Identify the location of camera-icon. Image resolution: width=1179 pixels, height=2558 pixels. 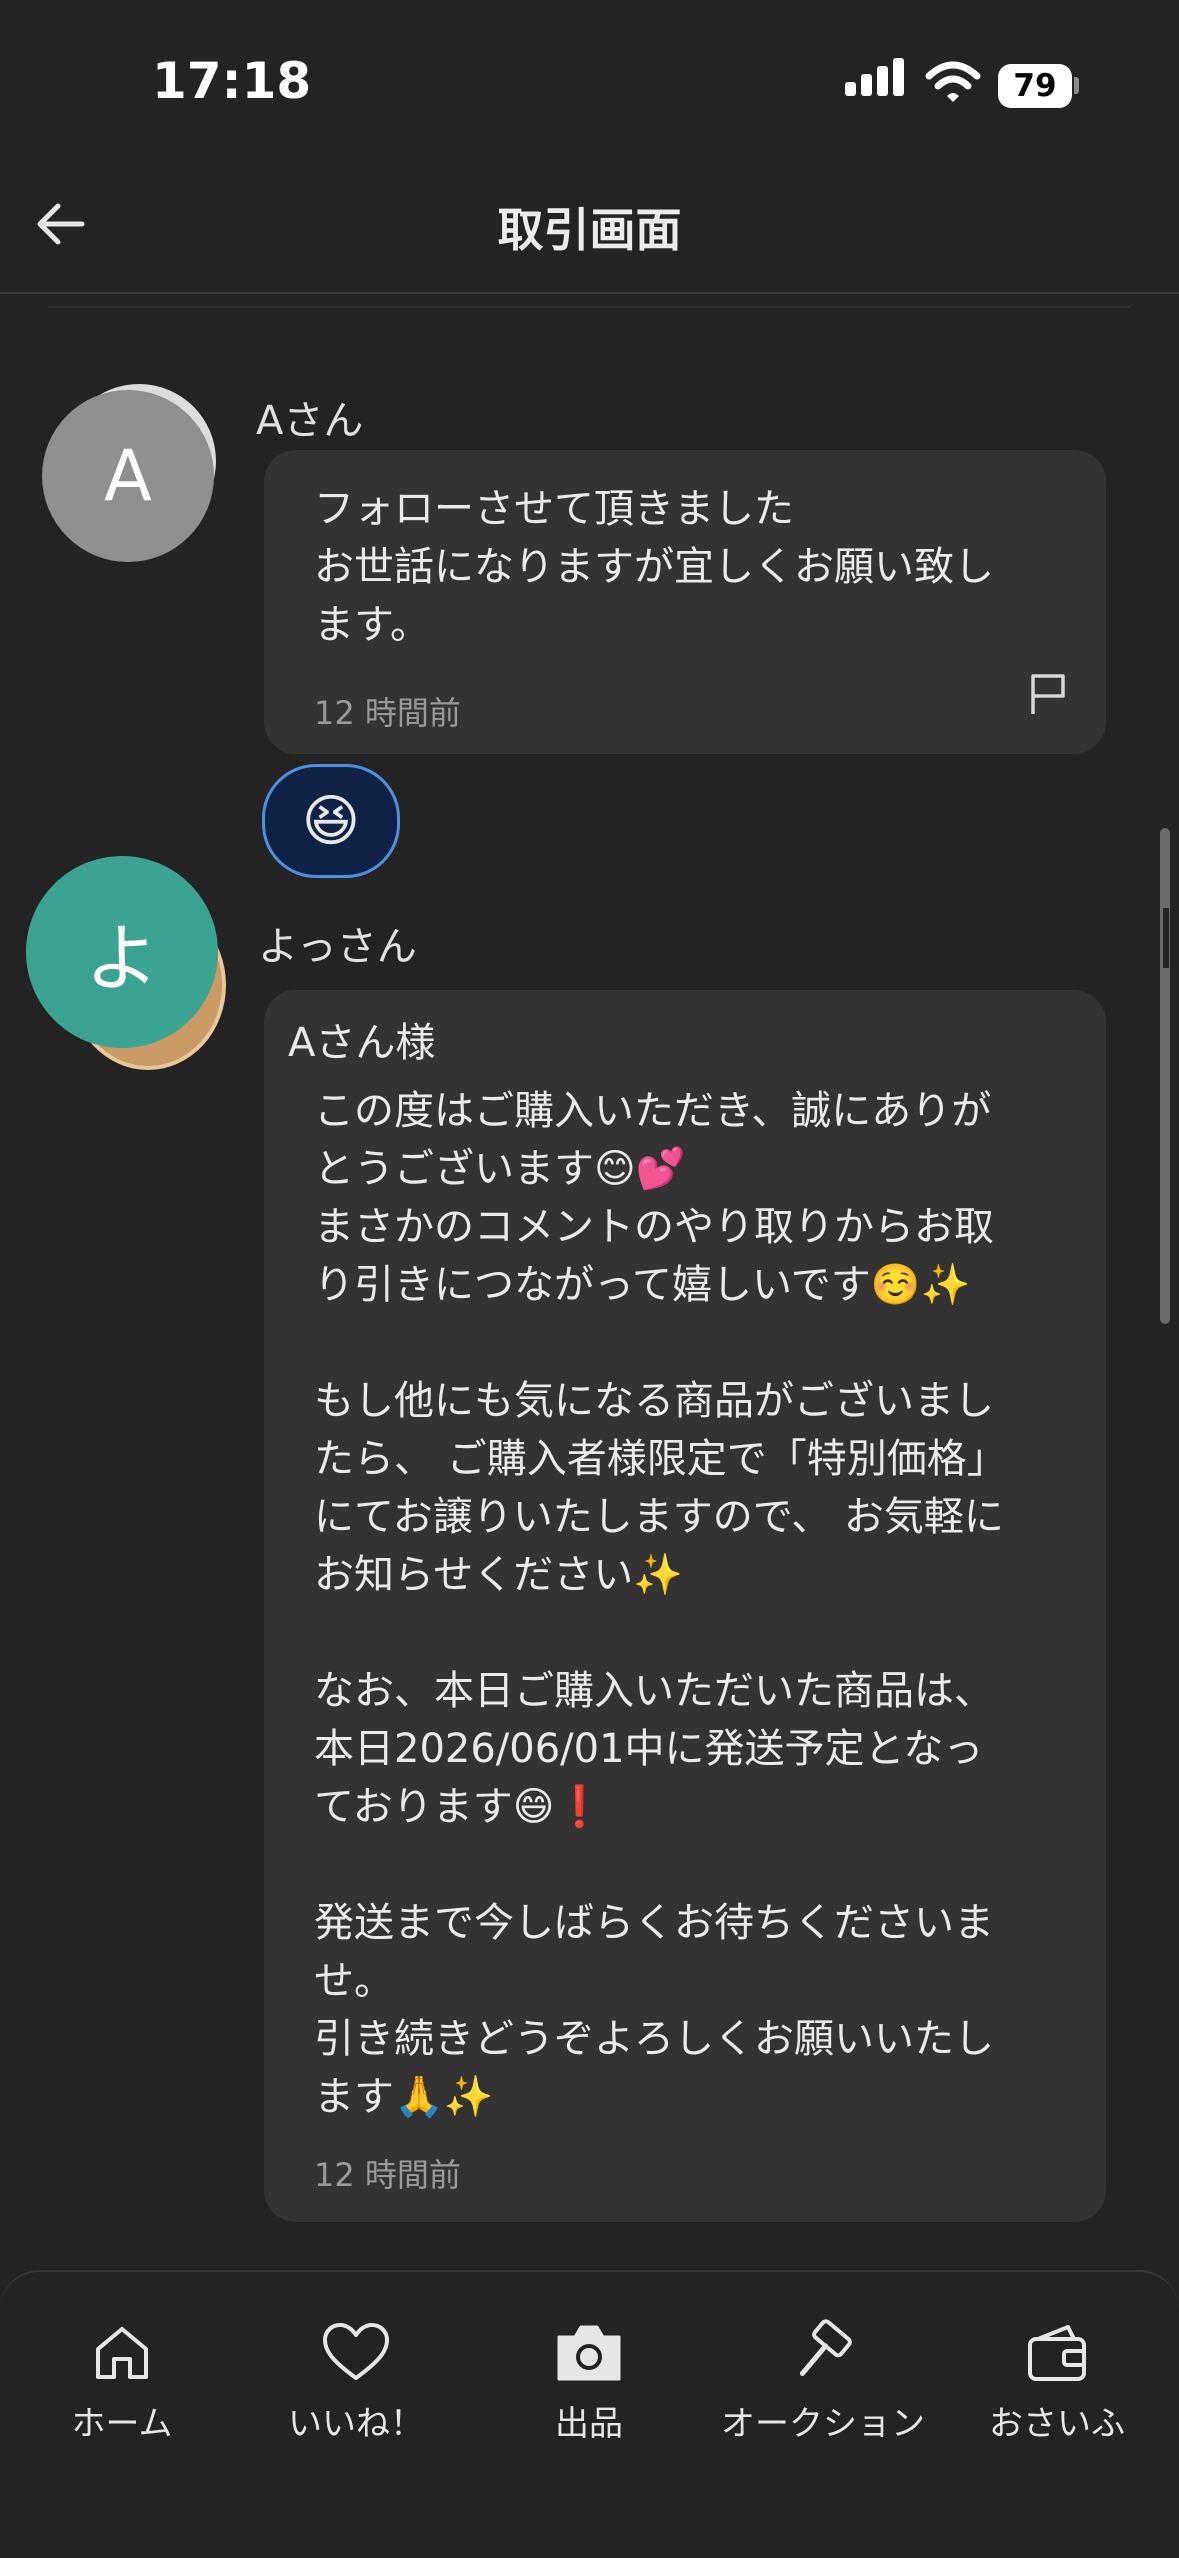
(589, 2353).